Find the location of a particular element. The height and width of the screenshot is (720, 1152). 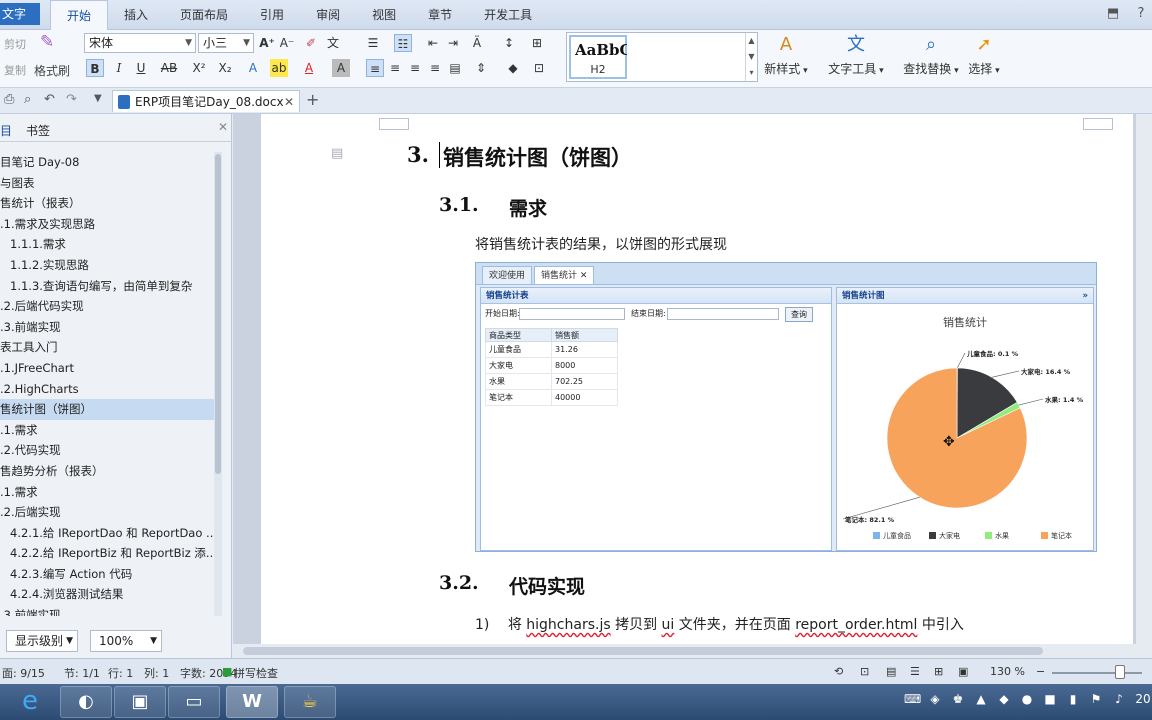

outline-item: 与图表 is located at coordinates (107, 183).